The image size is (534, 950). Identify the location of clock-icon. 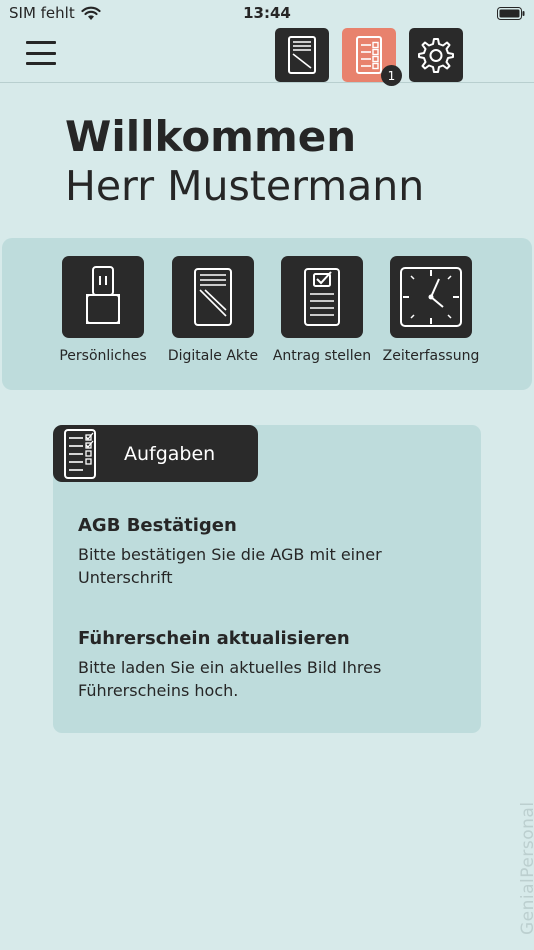
(431, 297).